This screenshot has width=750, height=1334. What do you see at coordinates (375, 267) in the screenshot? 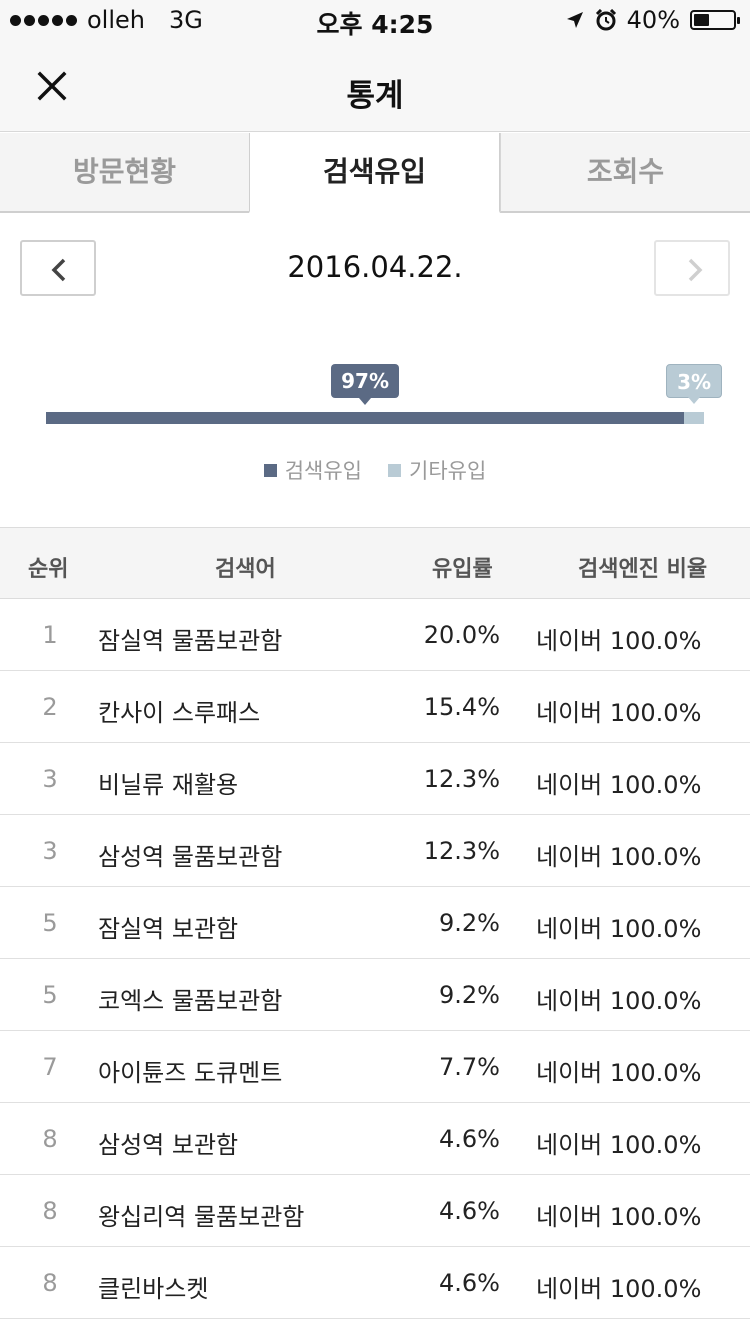
I see `date-label: 2016.04.22.` at bounding box center [375, 267].